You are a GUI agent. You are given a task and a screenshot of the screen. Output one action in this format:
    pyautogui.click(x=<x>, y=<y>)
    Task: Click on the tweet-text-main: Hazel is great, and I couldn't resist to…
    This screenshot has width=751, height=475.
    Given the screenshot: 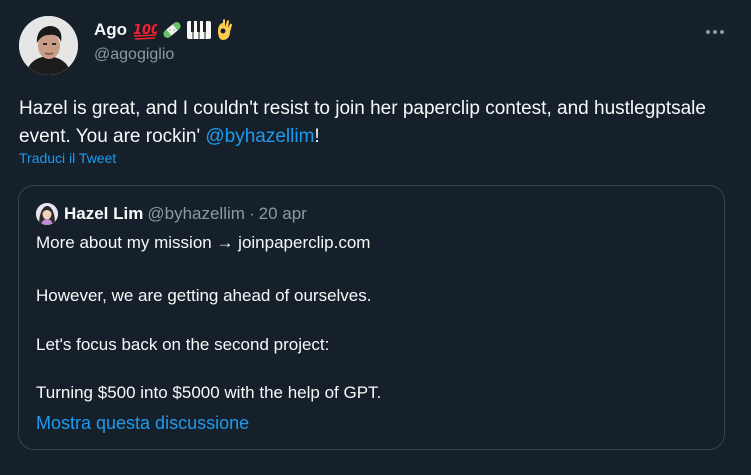 What is the action you would take?
    pyautogui.click(x=362, y=122)
    